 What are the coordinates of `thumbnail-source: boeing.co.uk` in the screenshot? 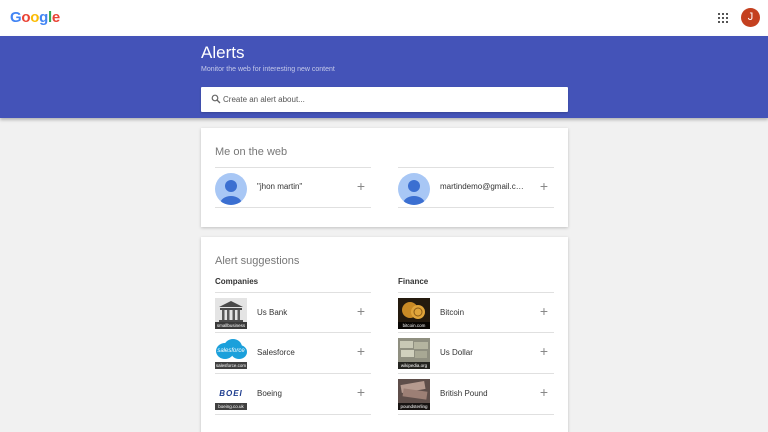 It's located at (231, 406).